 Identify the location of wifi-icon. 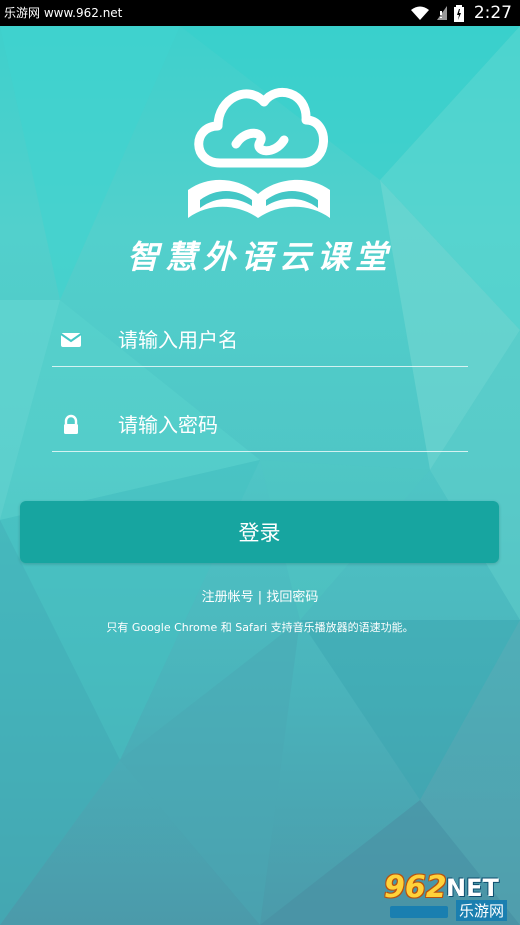
(419, 13).